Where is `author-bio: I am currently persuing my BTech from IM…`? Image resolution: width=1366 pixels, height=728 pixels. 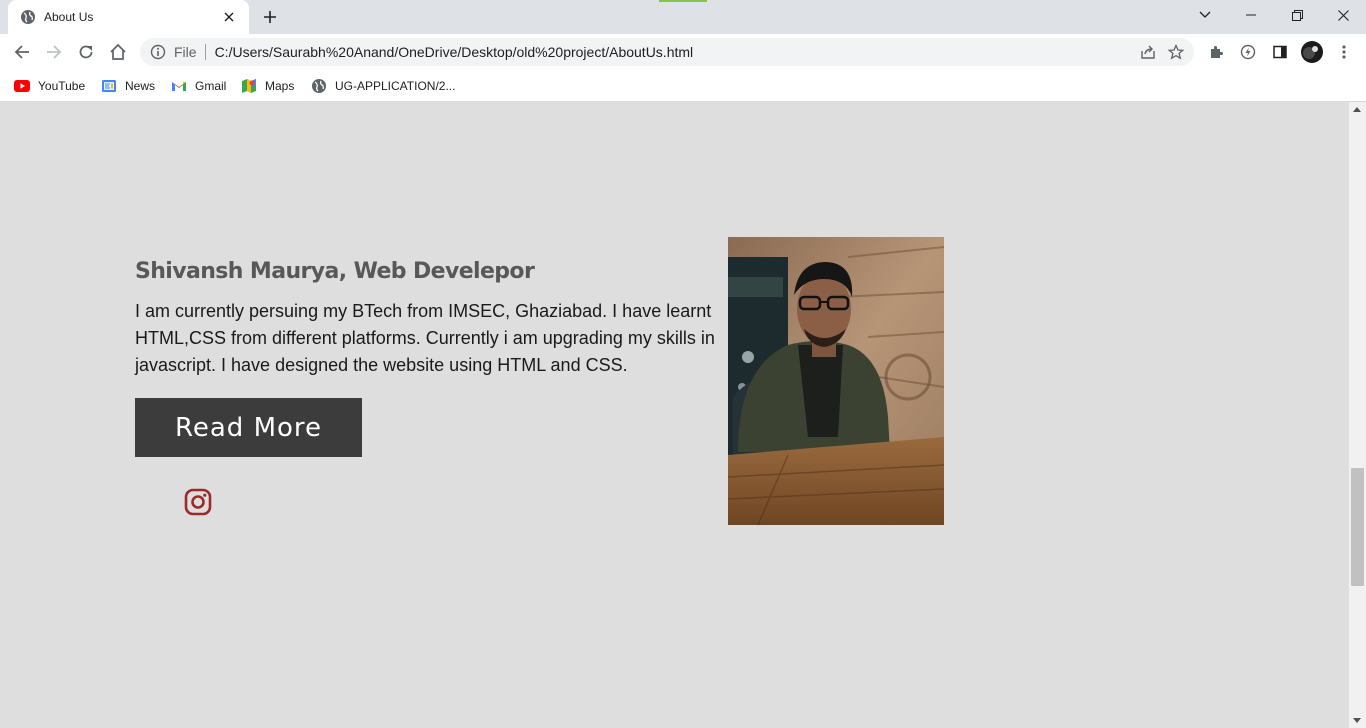 author-bio: I am currently persuing my BTech from IM… is located at coordinates (425, 338).